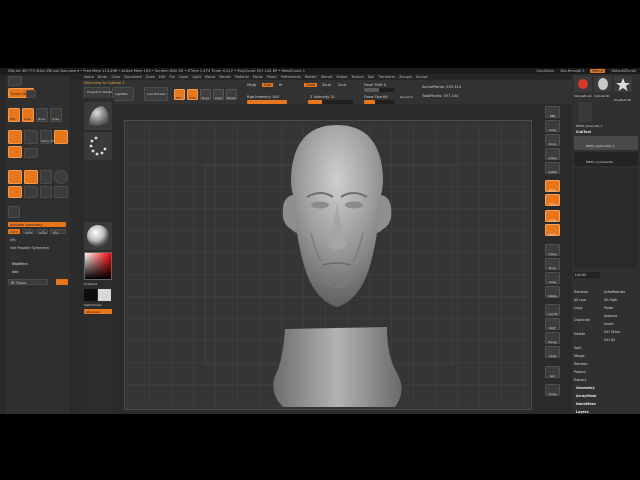 Image resolution: width=640 pixels, height=480 pixels. I want to click on persp-button: Persp, so click(552, 186).